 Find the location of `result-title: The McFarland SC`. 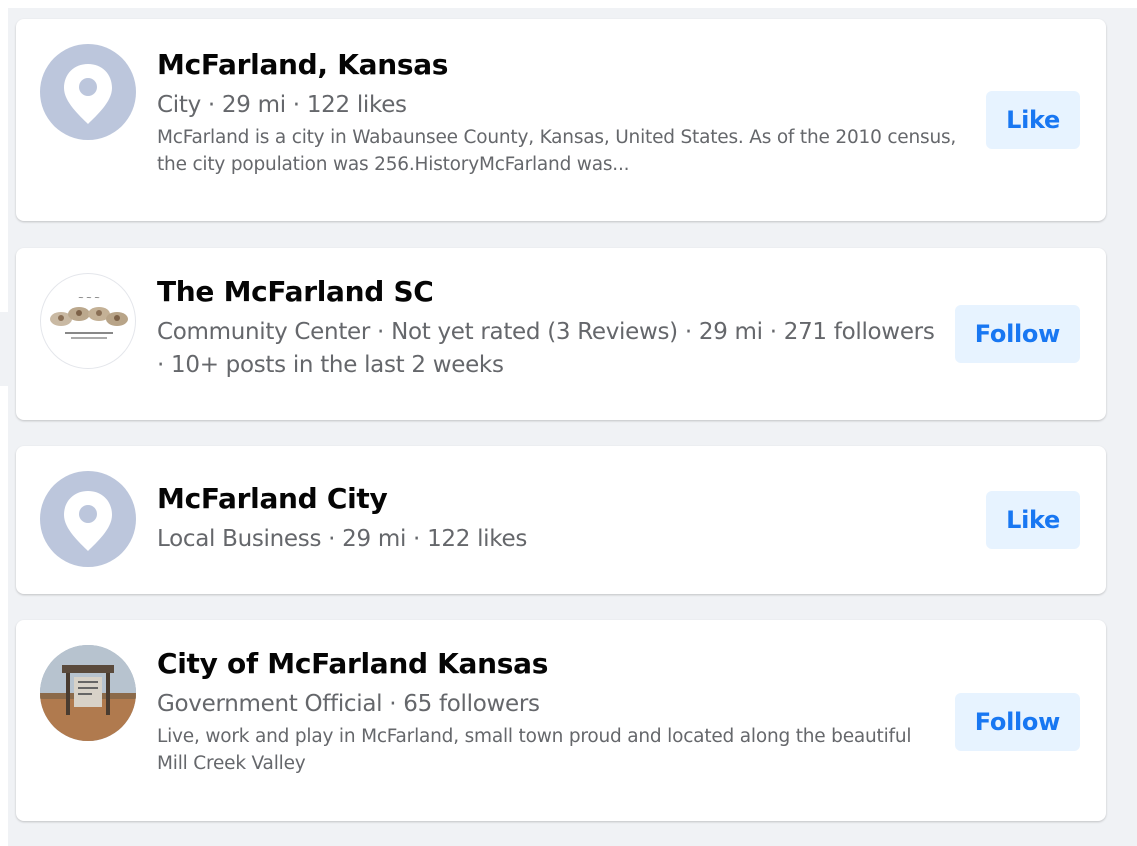

result-title: The McFarland SC is located at coordinates (557, 292).